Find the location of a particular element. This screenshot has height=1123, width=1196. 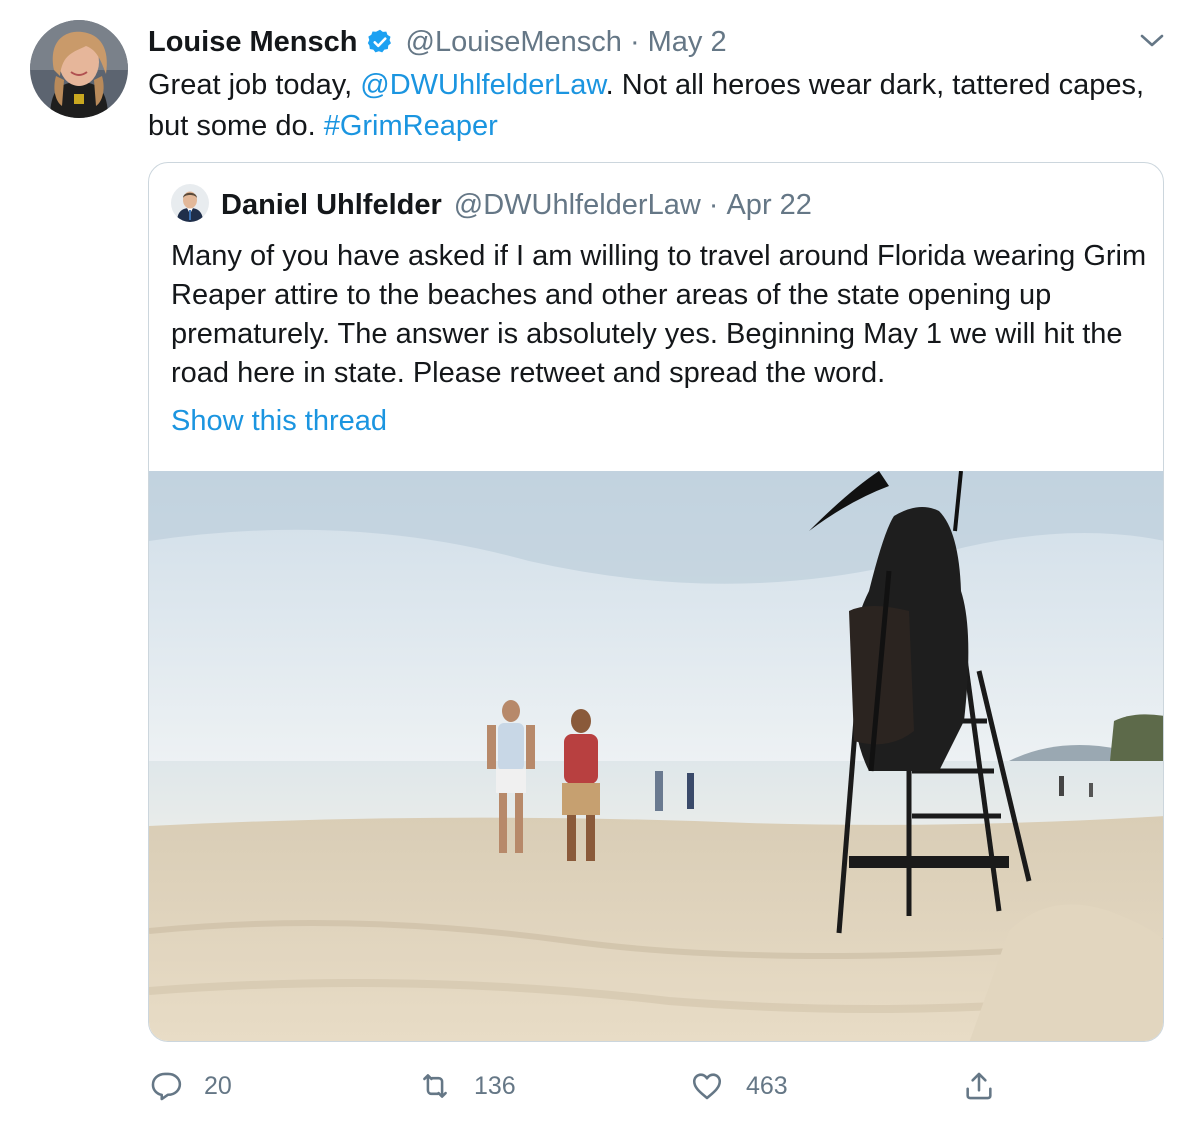

share-icon is located at coordinates (979, 1086).